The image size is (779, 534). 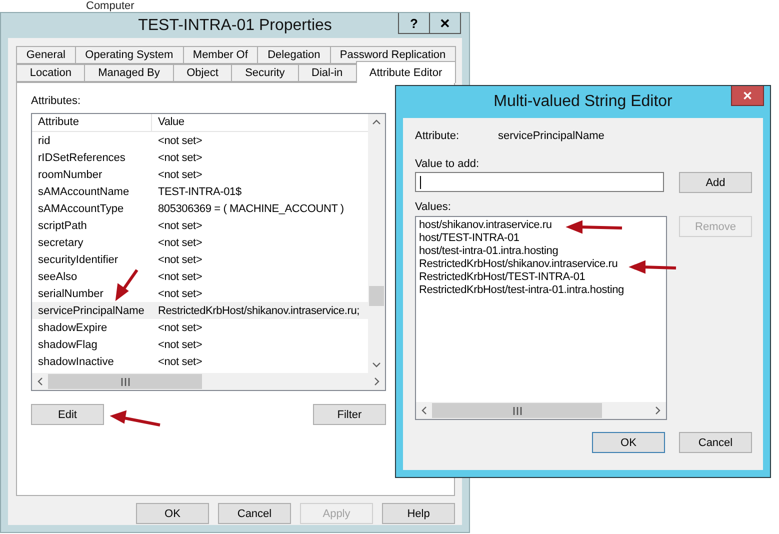 I want to click on window-title: TEST-INTRA-01 Properties, so click(x=235, y=25).